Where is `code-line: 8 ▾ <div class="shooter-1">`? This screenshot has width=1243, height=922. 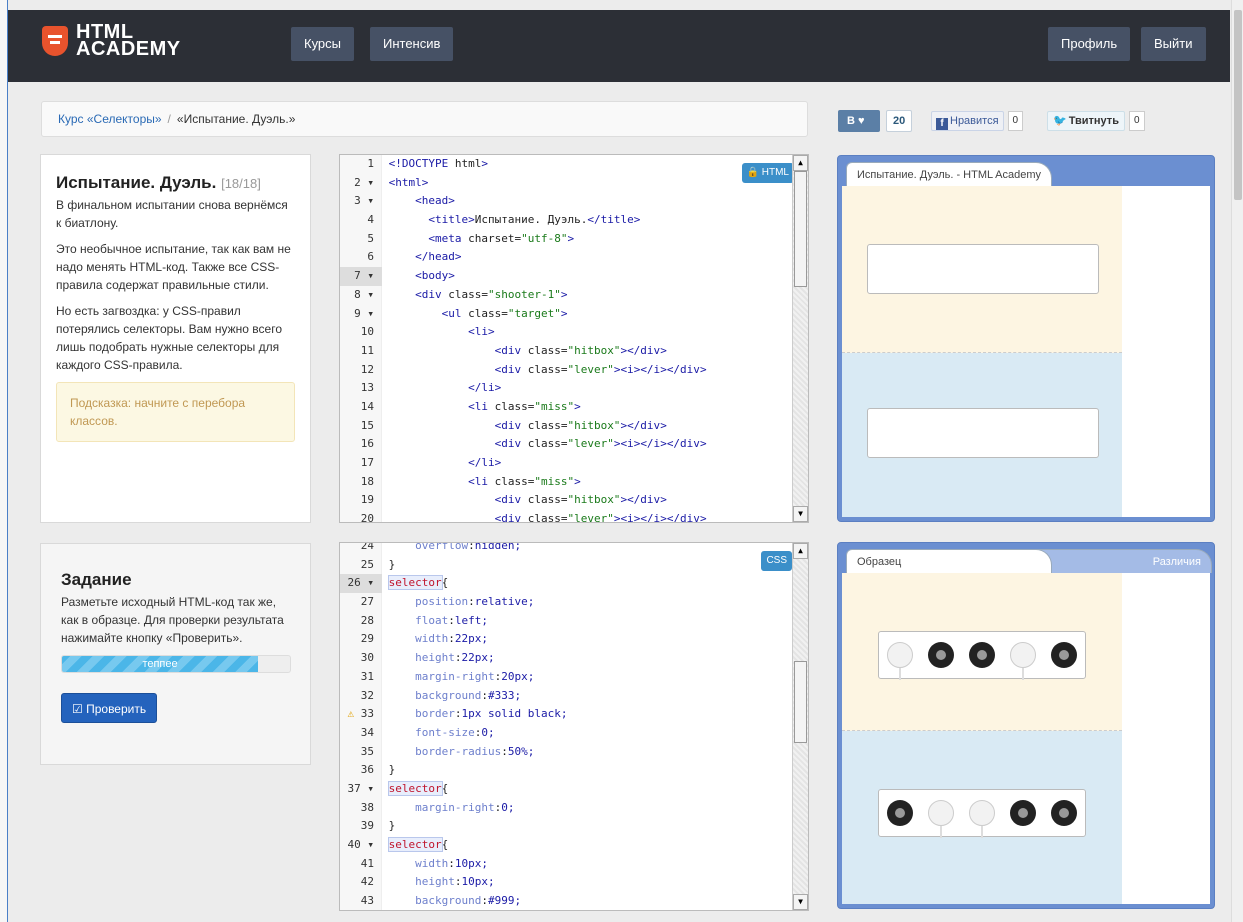 code-line: 8 ▾ <div class="shooter-1"> is located at coordinates (566, 295).